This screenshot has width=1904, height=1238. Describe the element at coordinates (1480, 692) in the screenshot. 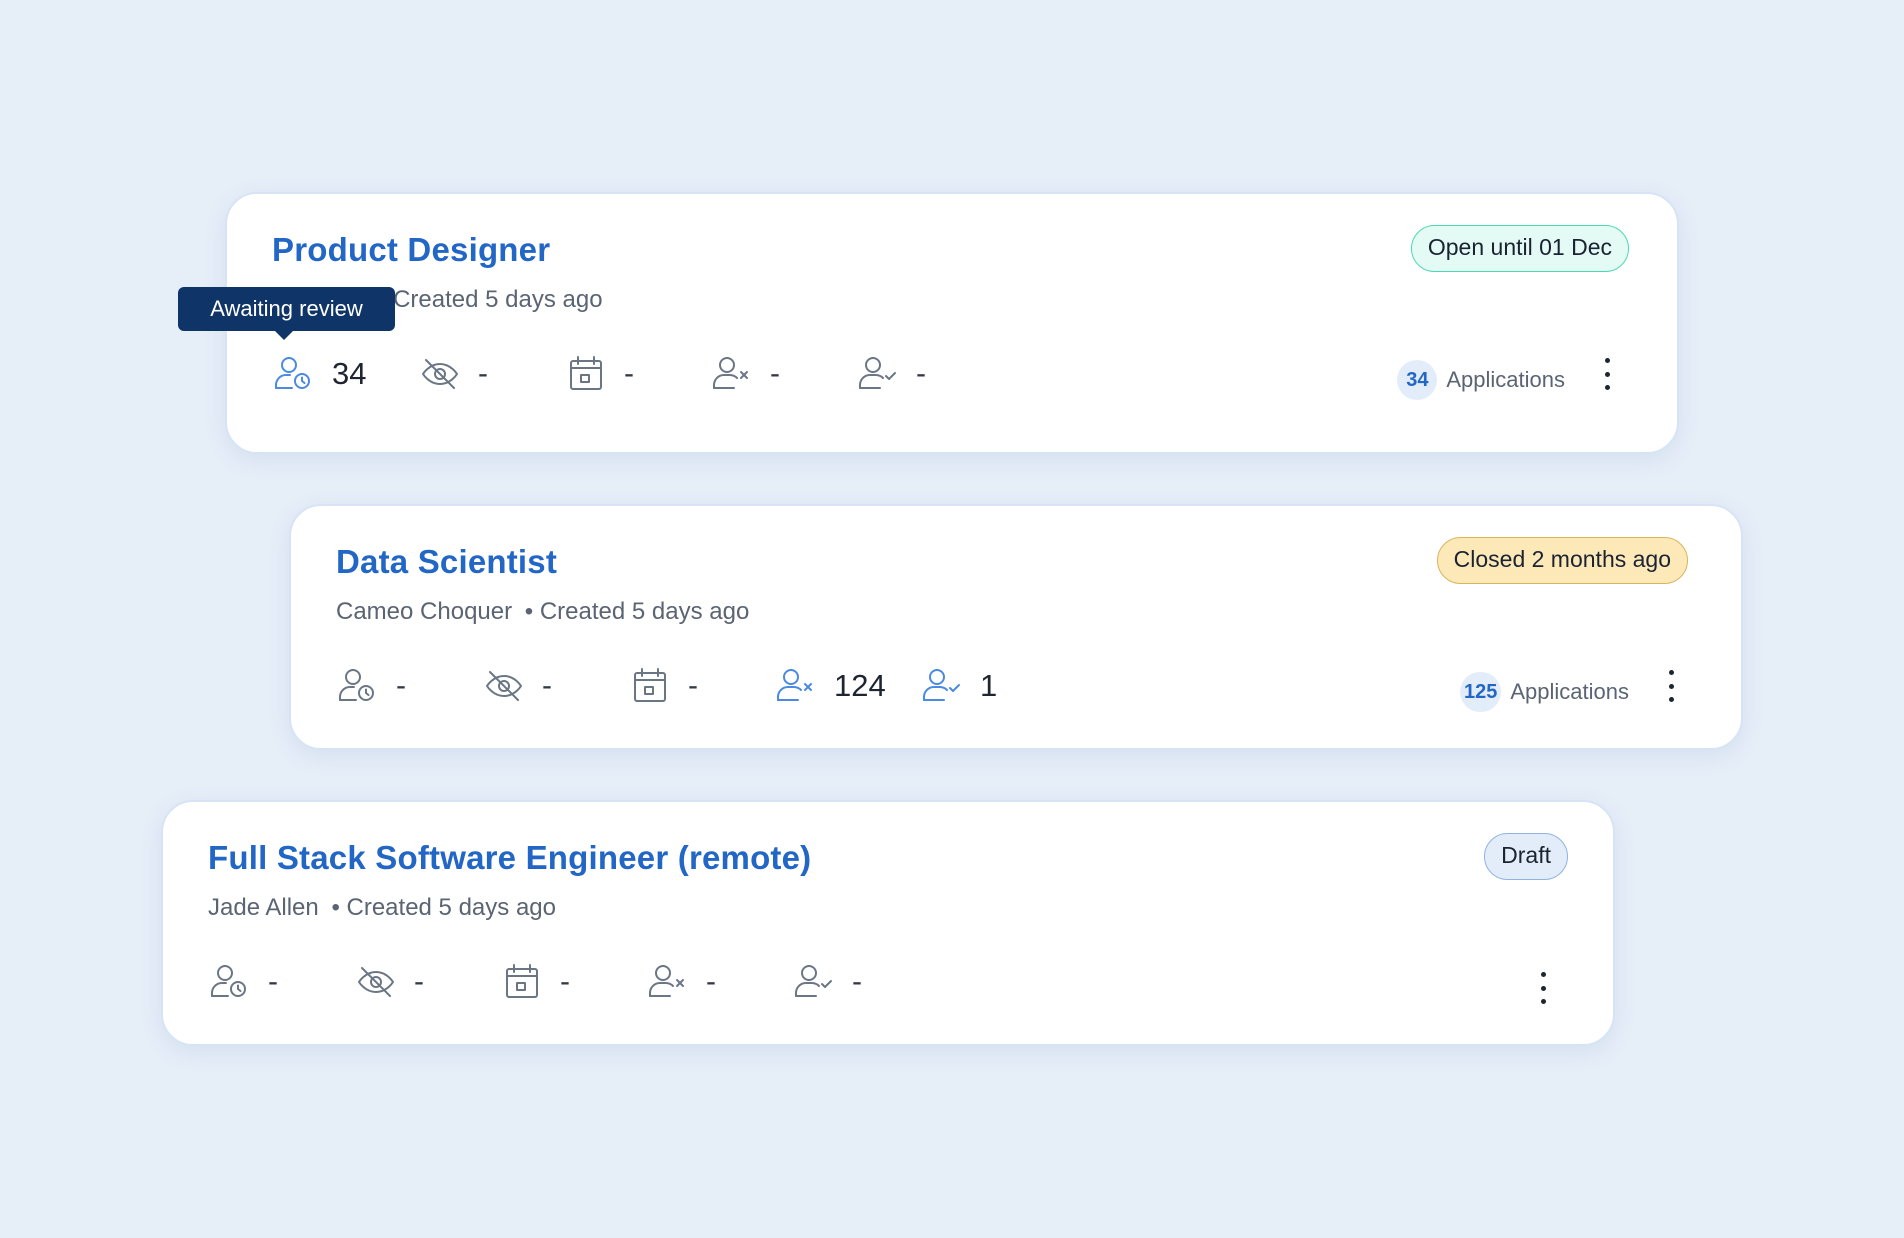

I see `applications-count: 125` at that location.